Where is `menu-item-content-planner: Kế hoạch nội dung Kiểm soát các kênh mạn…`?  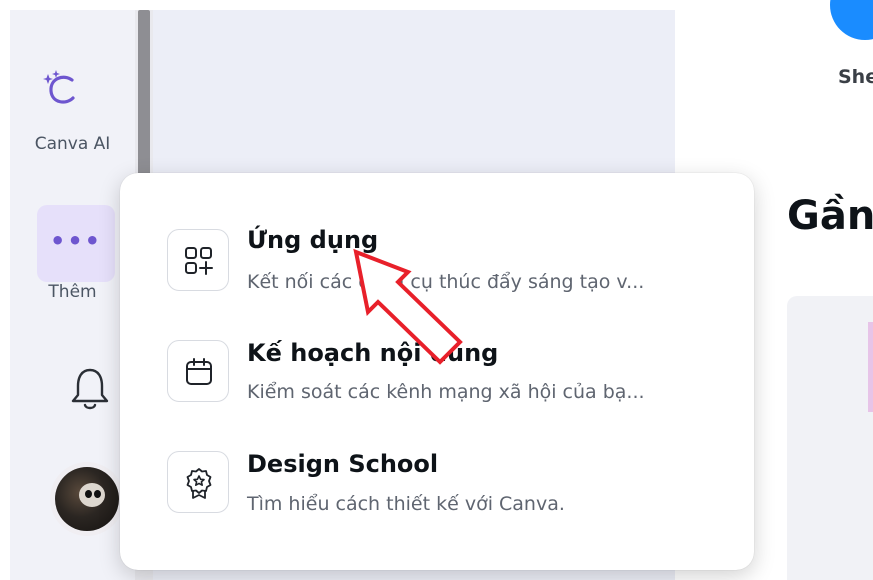
menu-item-content-planner: Kế hoạch nội dung Kiểm soát các kênh mạn… is located at coordinates (437, 362).